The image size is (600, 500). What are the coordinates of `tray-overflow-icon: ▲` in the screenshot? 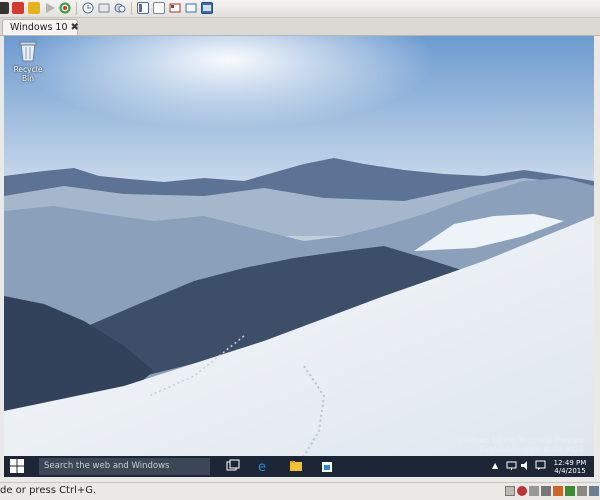 It's located at (495, 466).